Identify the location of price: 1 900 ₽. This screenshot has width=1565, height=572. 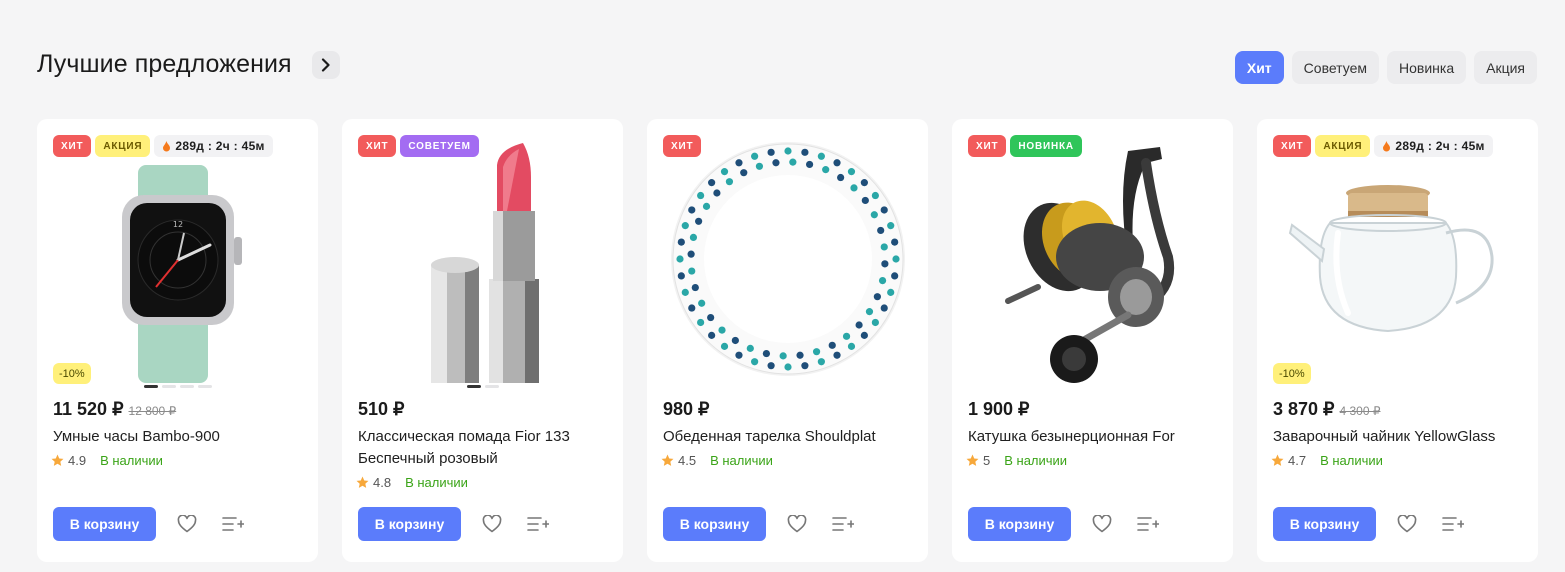
(999, 409).